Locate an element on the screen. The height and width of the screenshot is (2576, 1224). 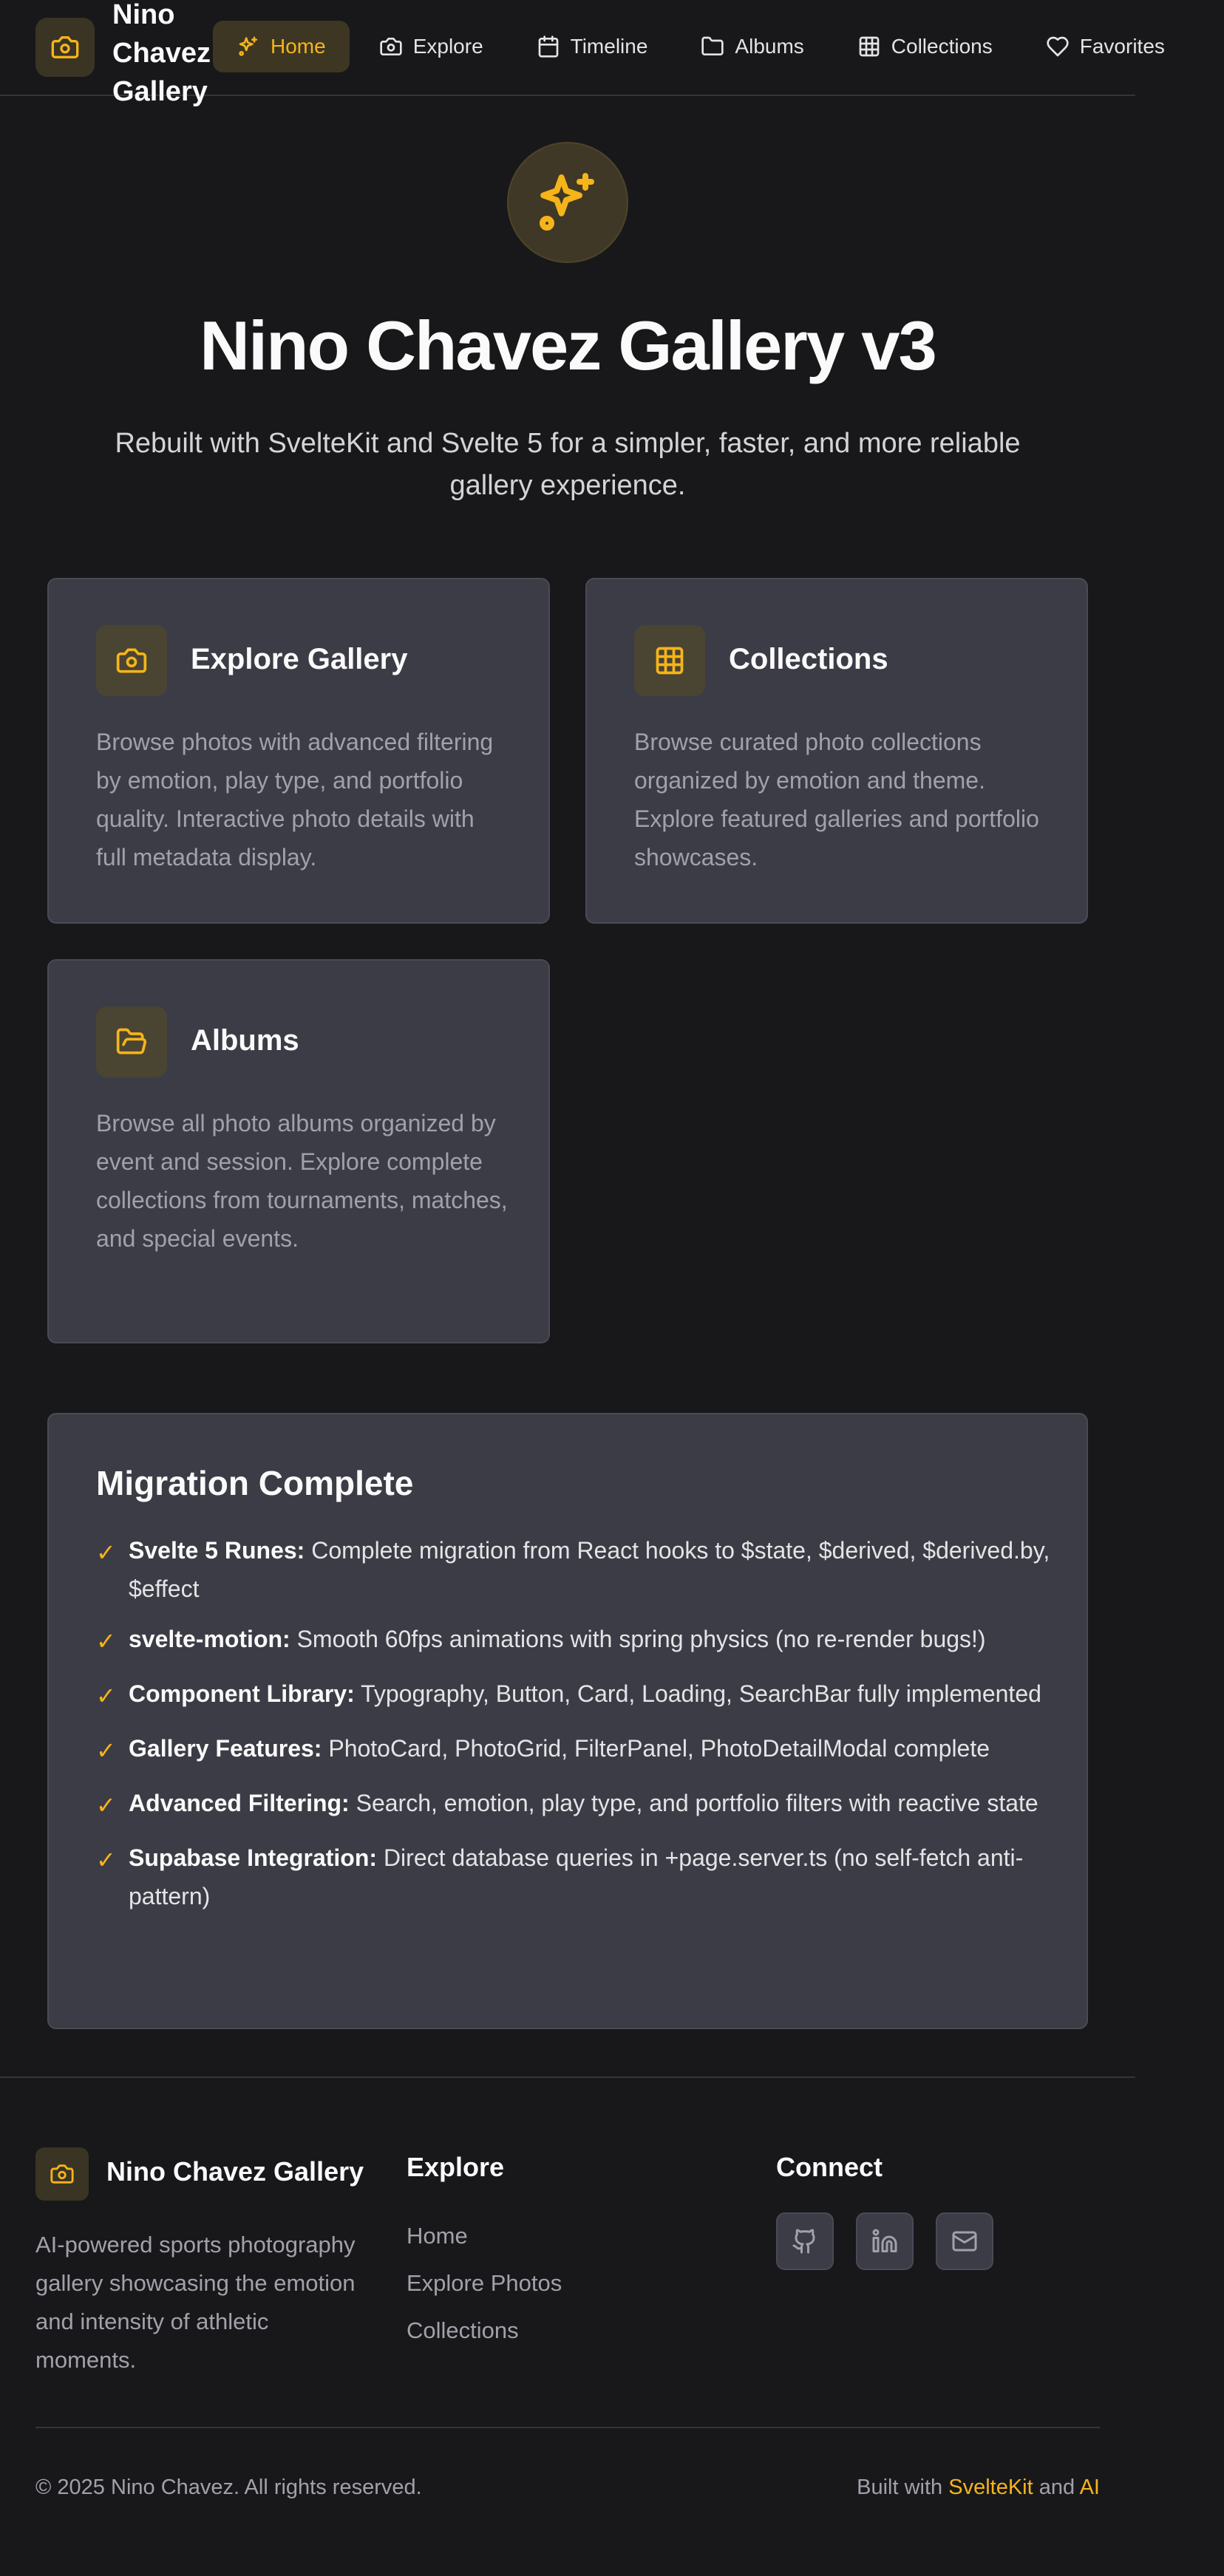
migration-title: Migration Complete is located at coordinates (255, 1483).